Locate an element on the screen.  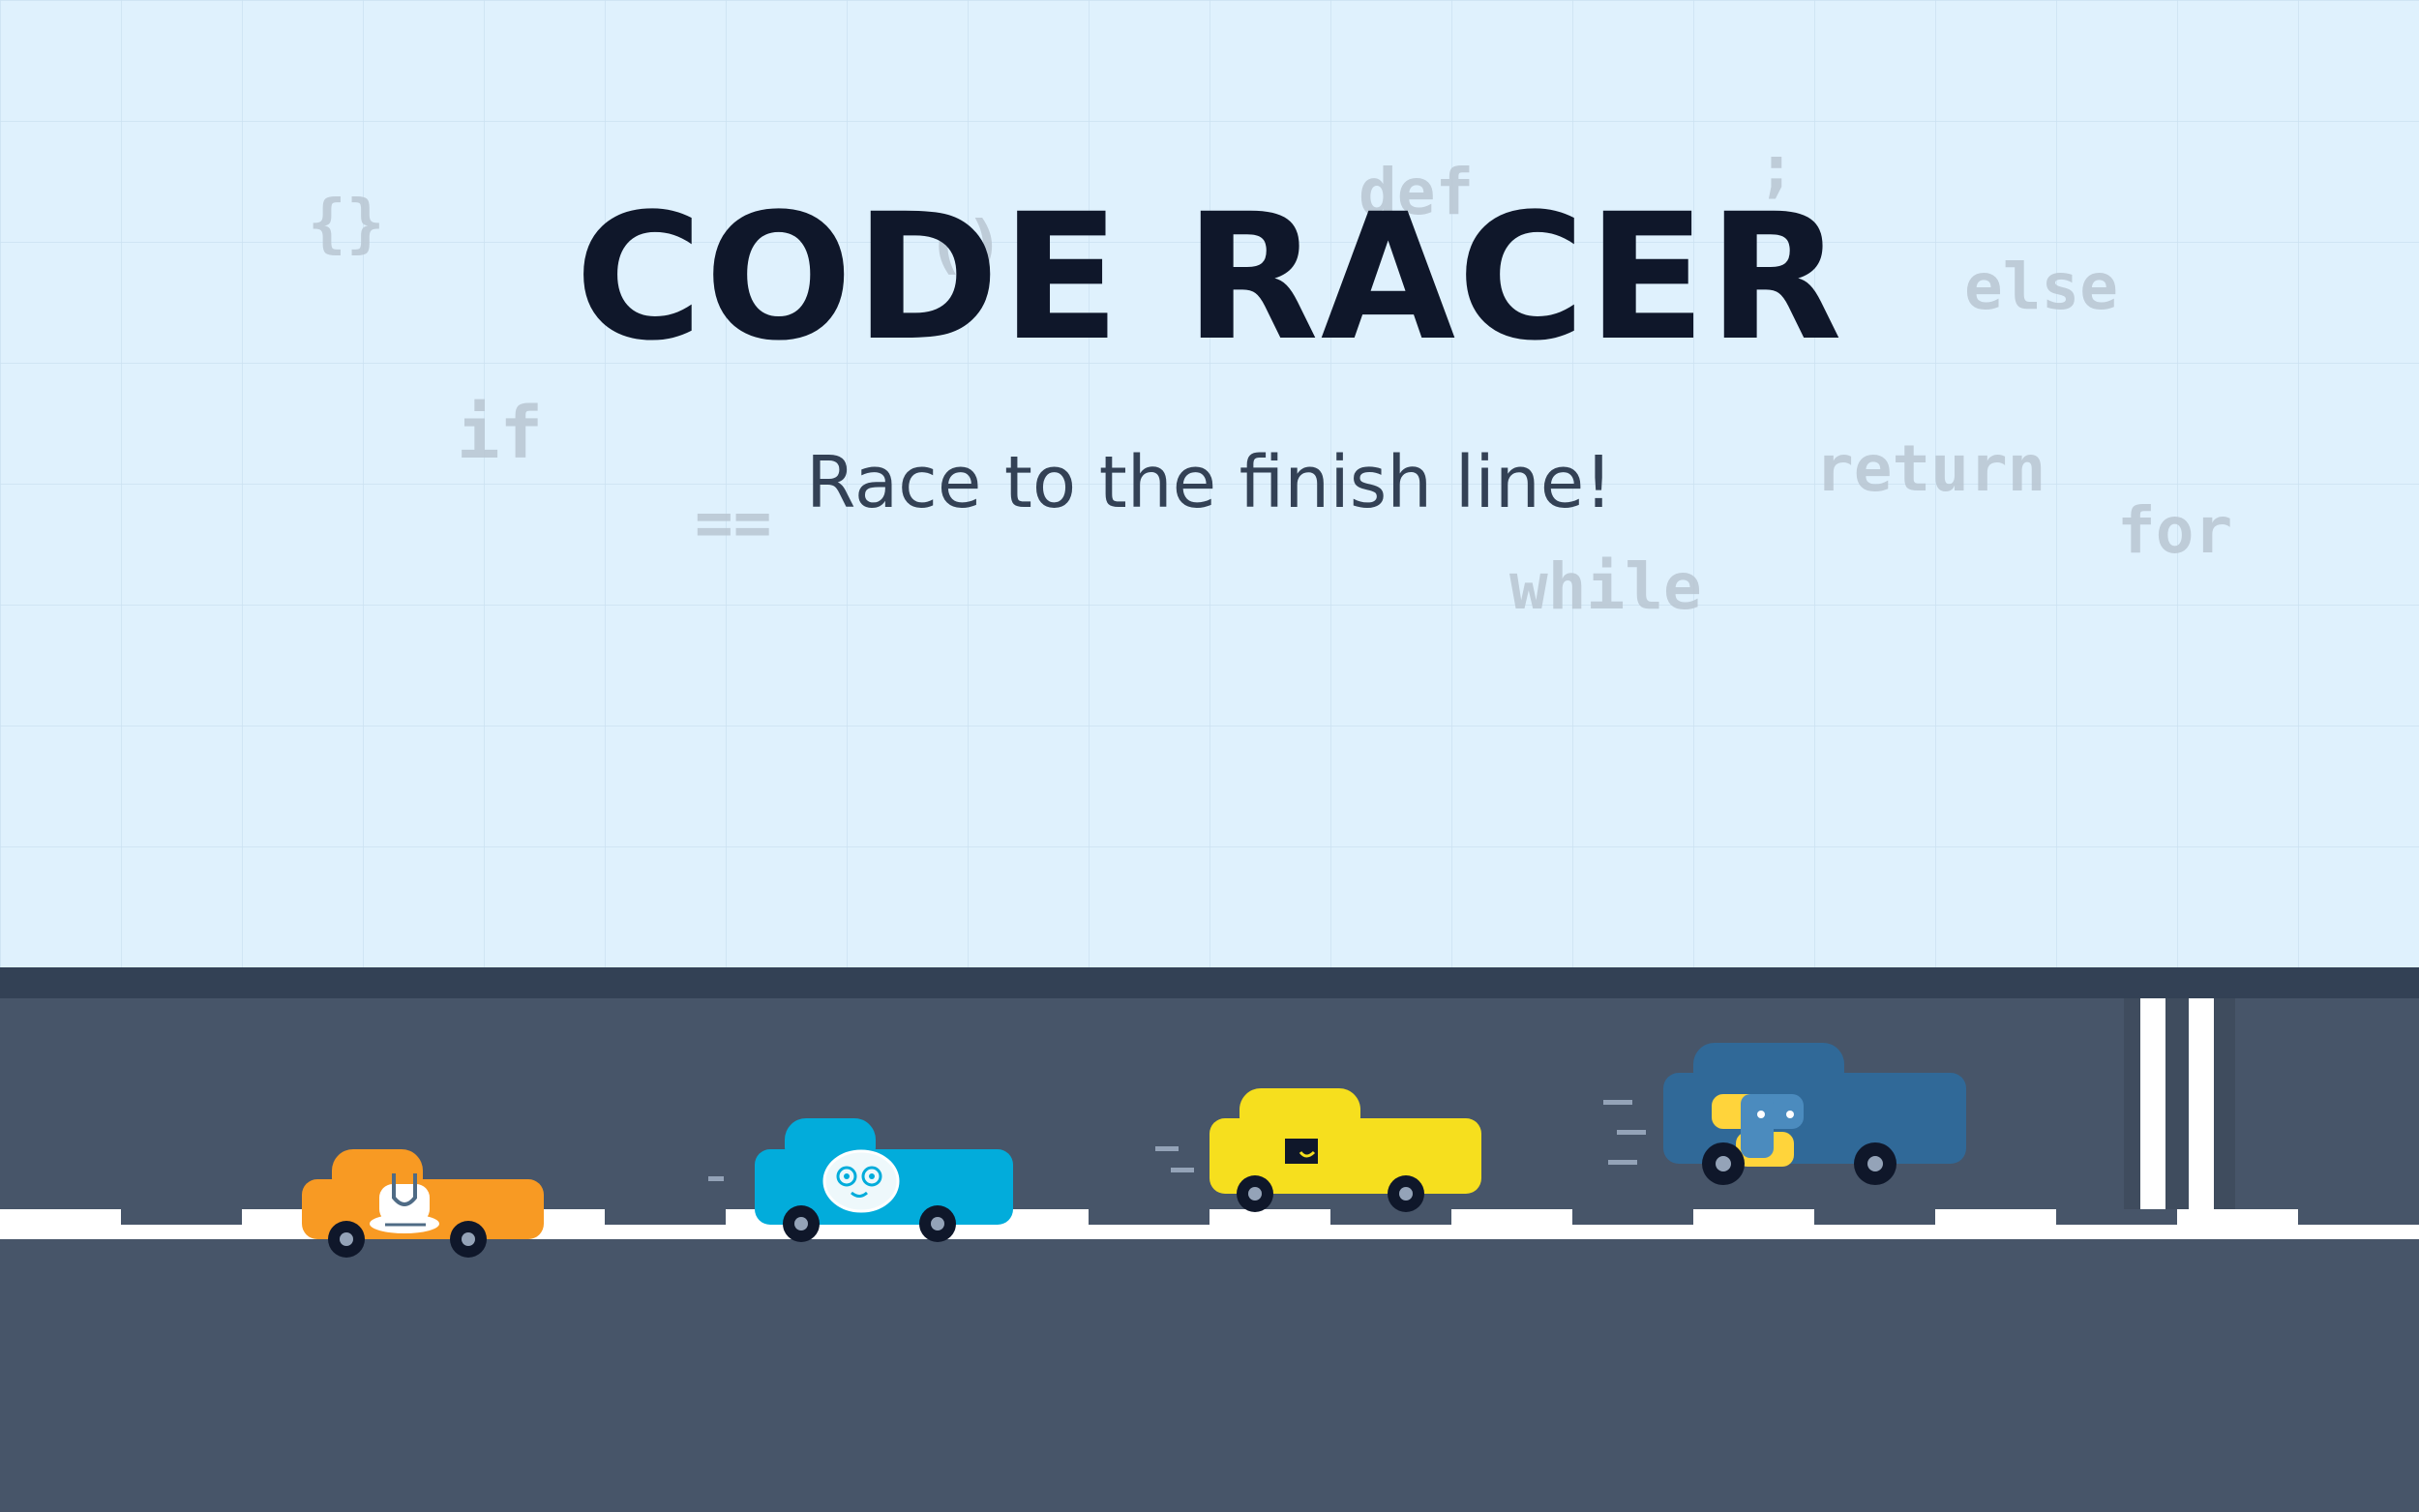
finish-line is located at coordinates (2180, 1104).